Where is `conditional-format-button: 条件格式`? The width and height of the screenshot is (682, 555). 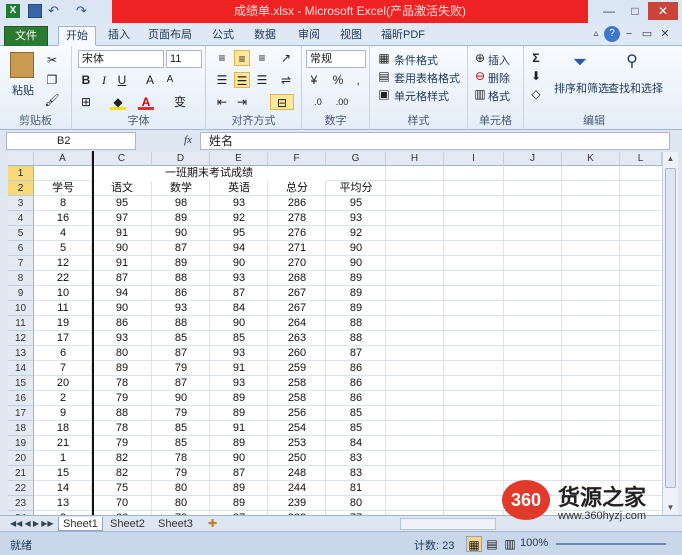
conditional-format-button: 条件格式 is located at coordinates (416, 60).